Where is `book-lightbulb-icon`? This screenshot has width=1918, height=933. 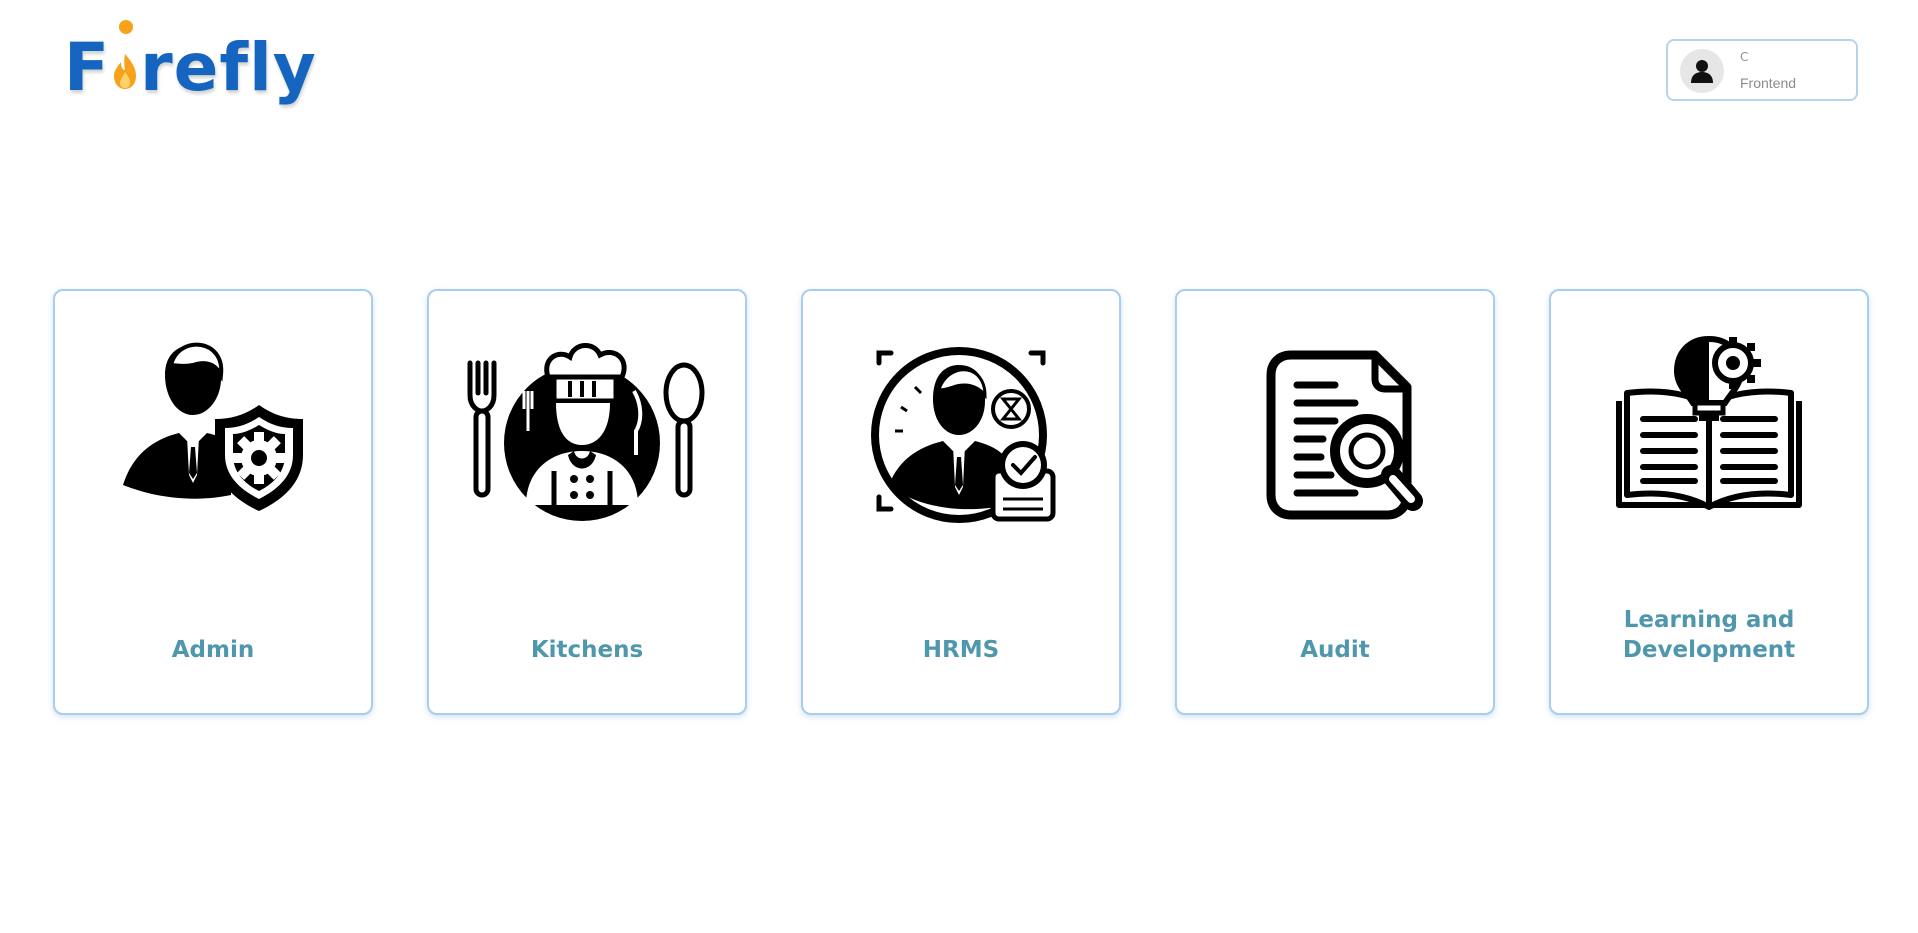 book-lightbulb-icon is located at coordinates (1709, 422).